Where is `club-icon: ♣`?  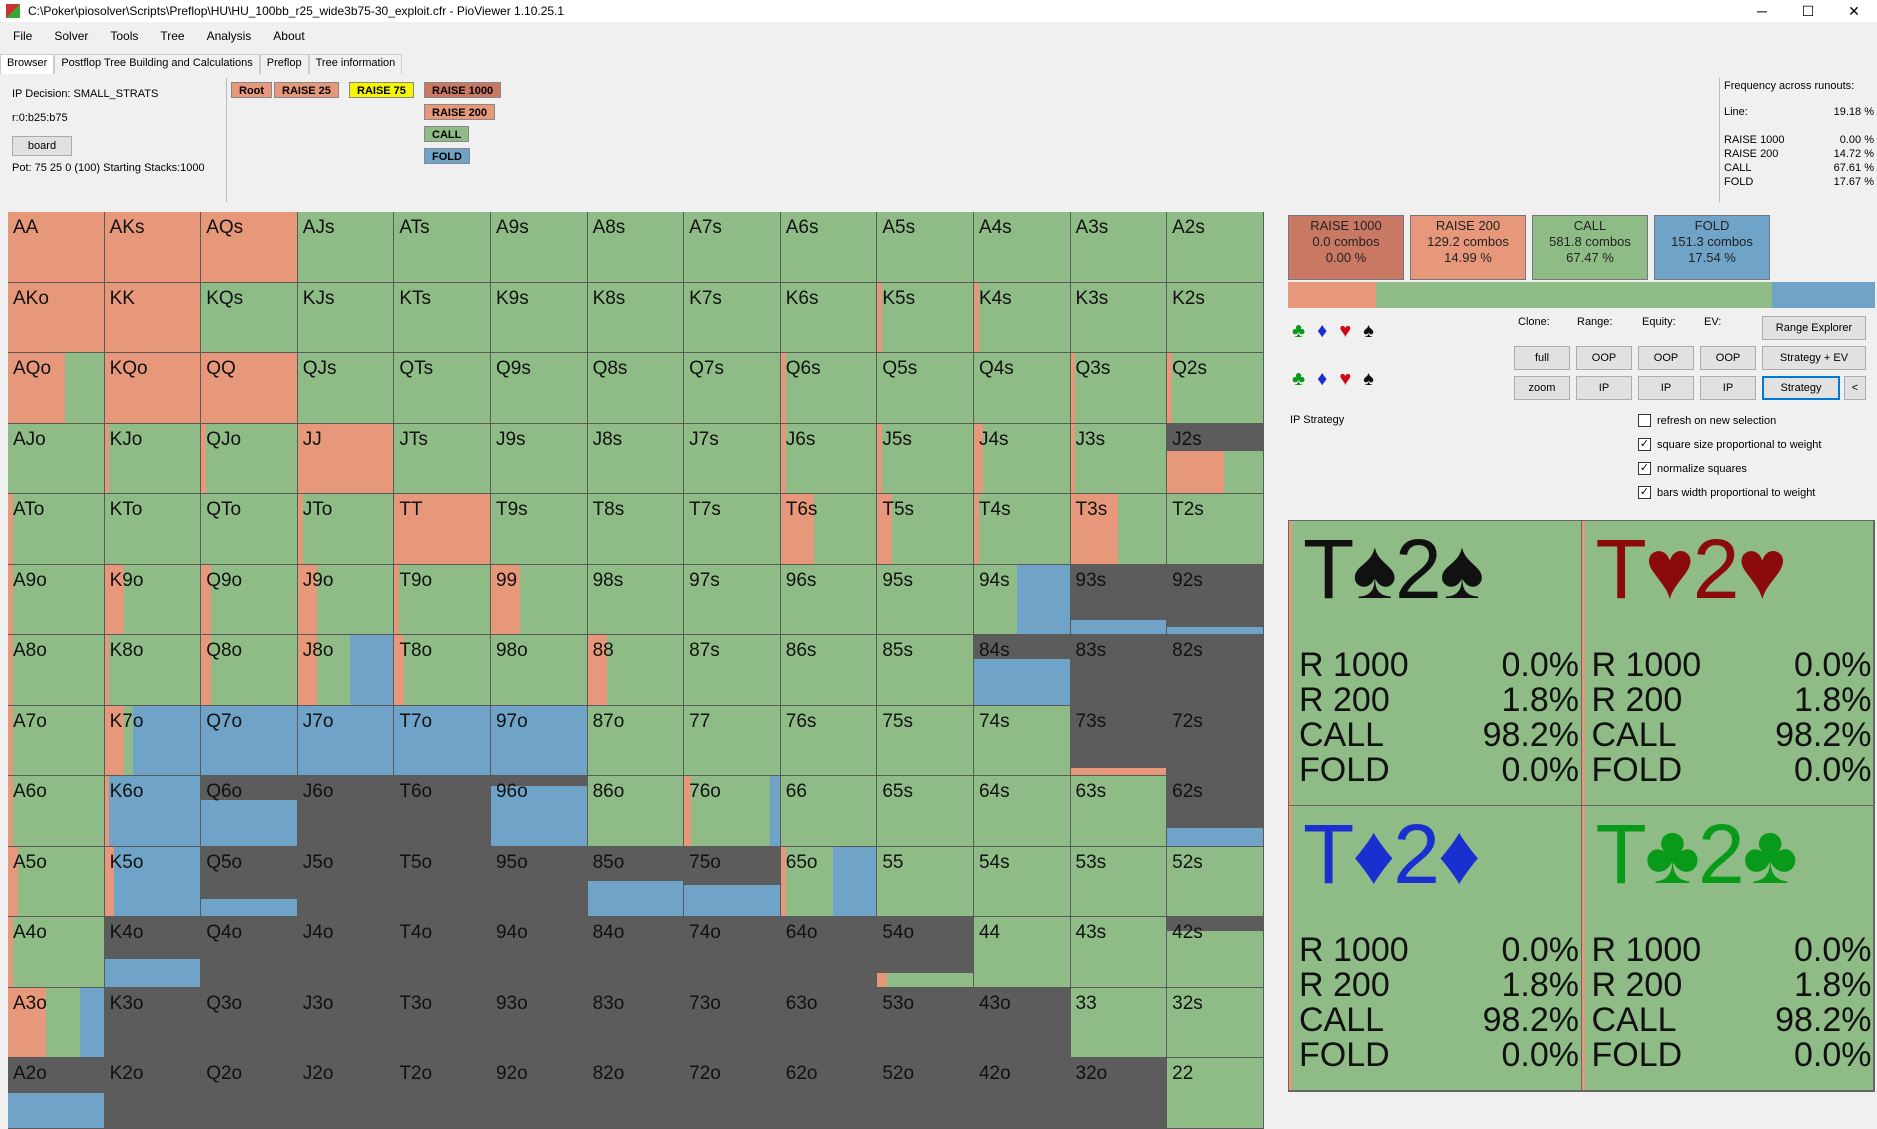 club-icon: ♣ is located at coordinates (1298, 331).